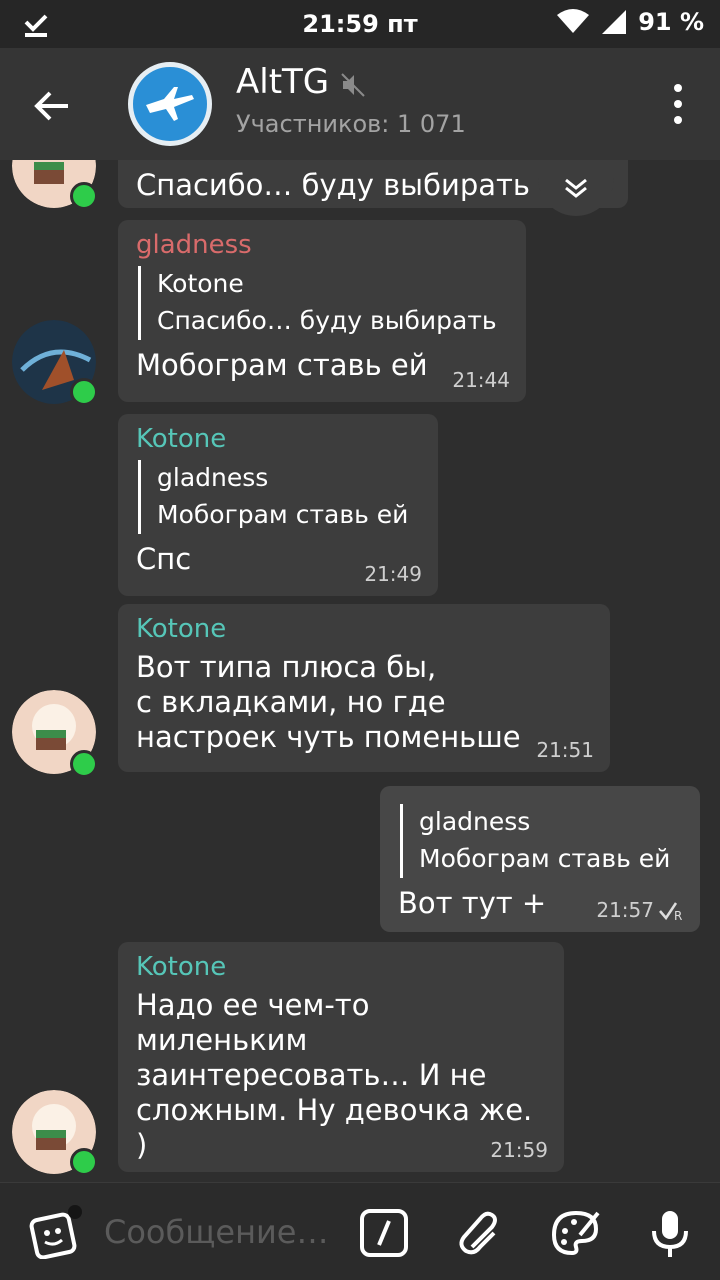 The height and width of the screenshot is (1280, 720). I want to click on message-text-line: Надо ее чем-то, so click(253, 1005).